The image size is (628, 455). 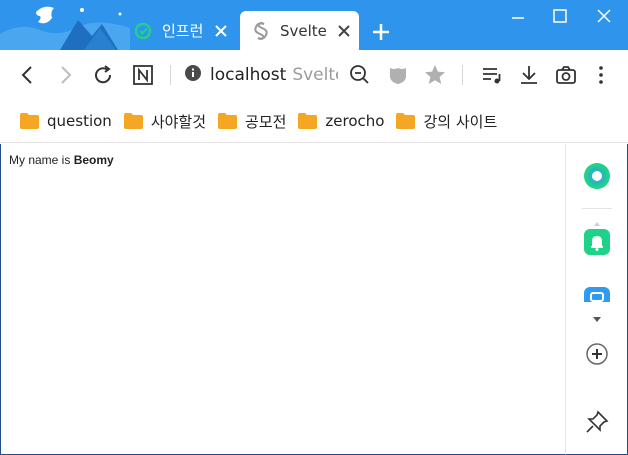 I want to click on side-panel, so click(x=596, y=299).